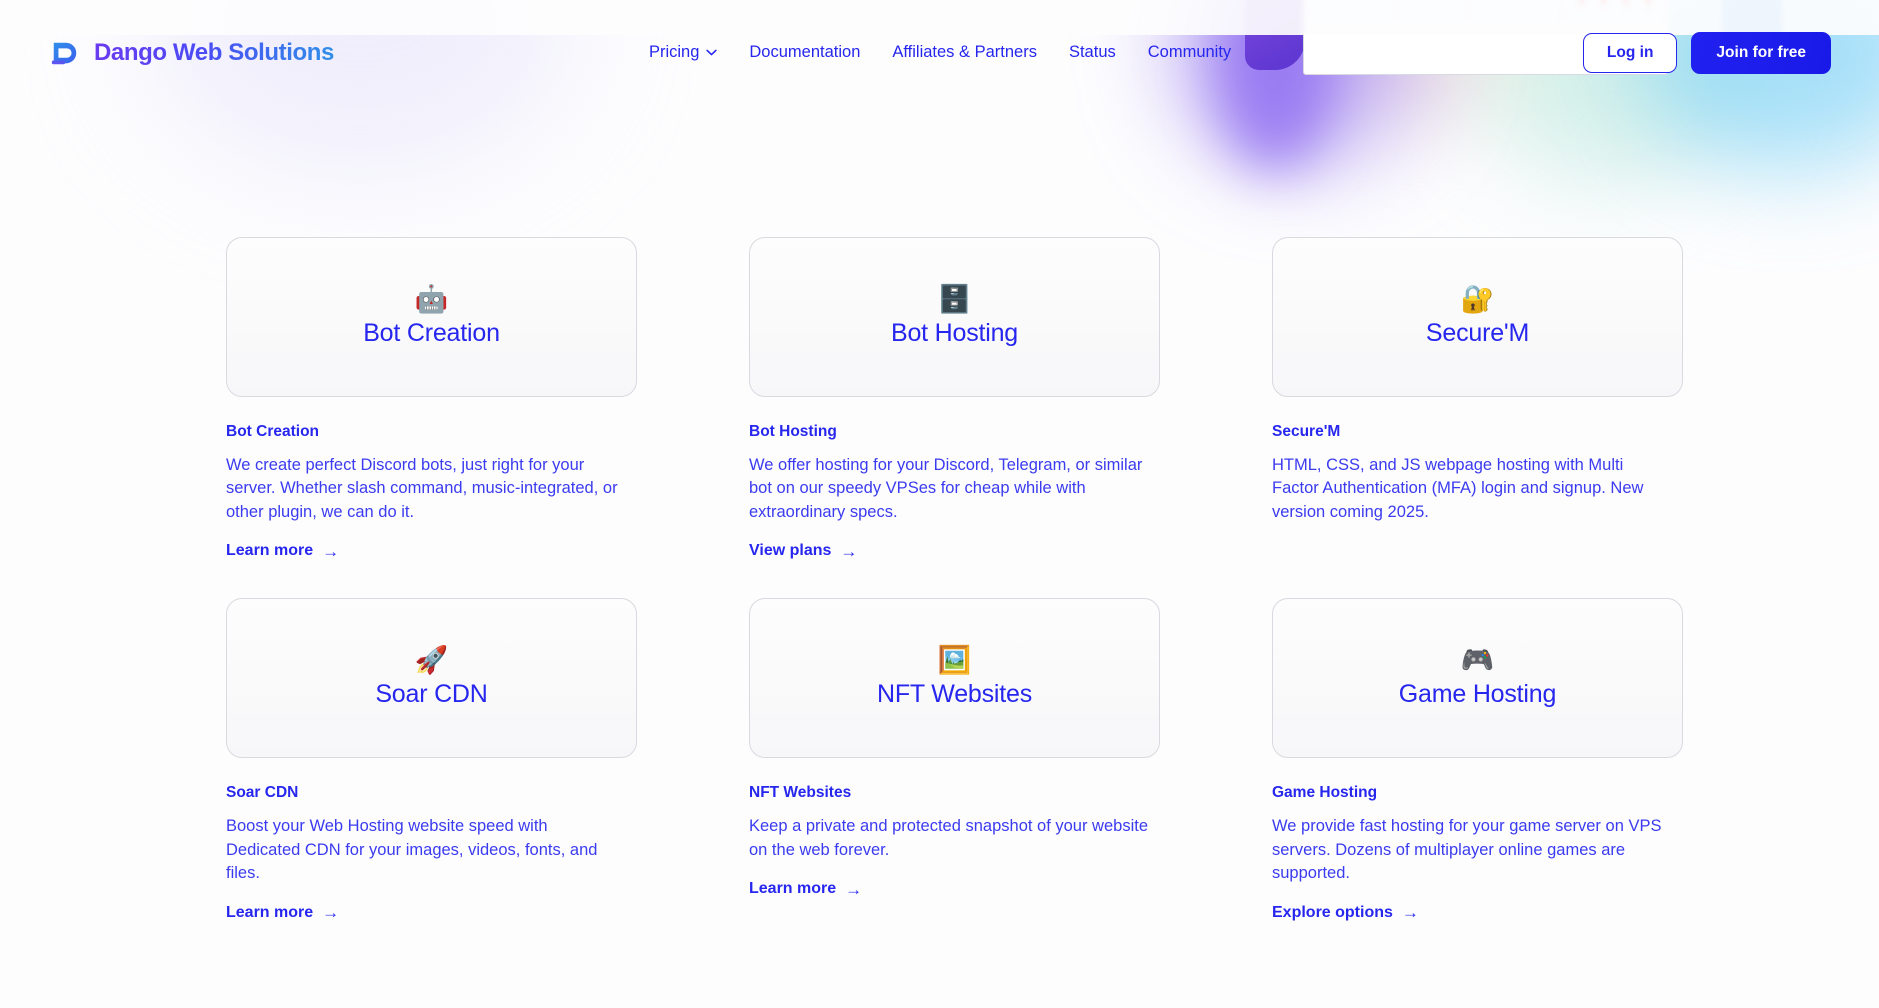 The height and width of the screenshot is (1008, 1879). I want to click on feature-link: View plans →, so click(803, 551).